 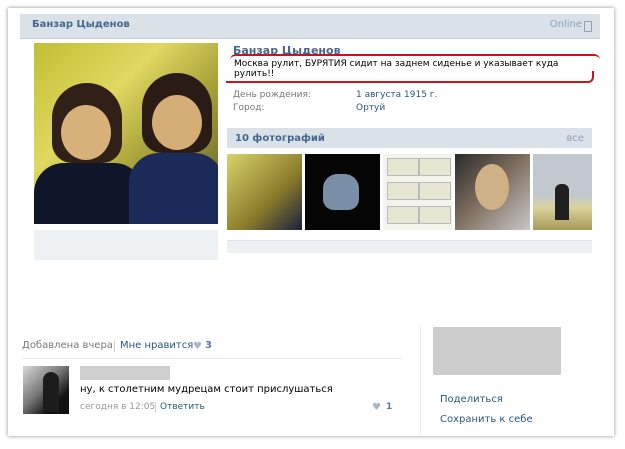 I want to click on profile-header: Банзар Цыденов Online, so click(x=310, y=26).